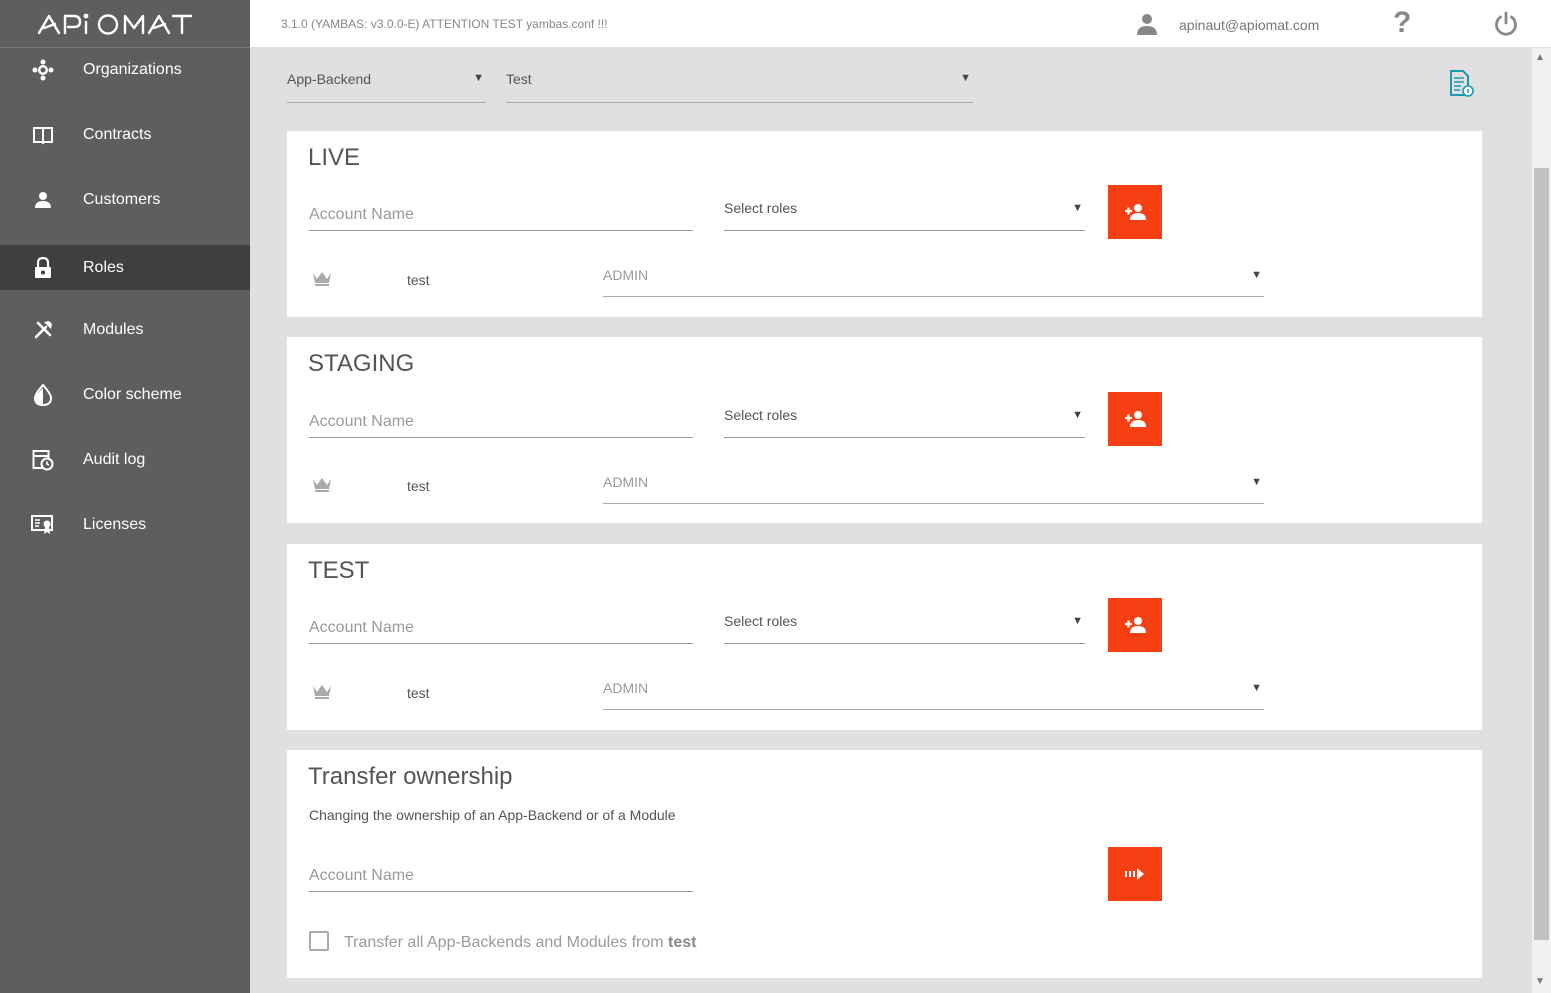 This screenshot has height=993, width=1551. I want to click on sidebar-item-label: Modules, so click(113, 329).